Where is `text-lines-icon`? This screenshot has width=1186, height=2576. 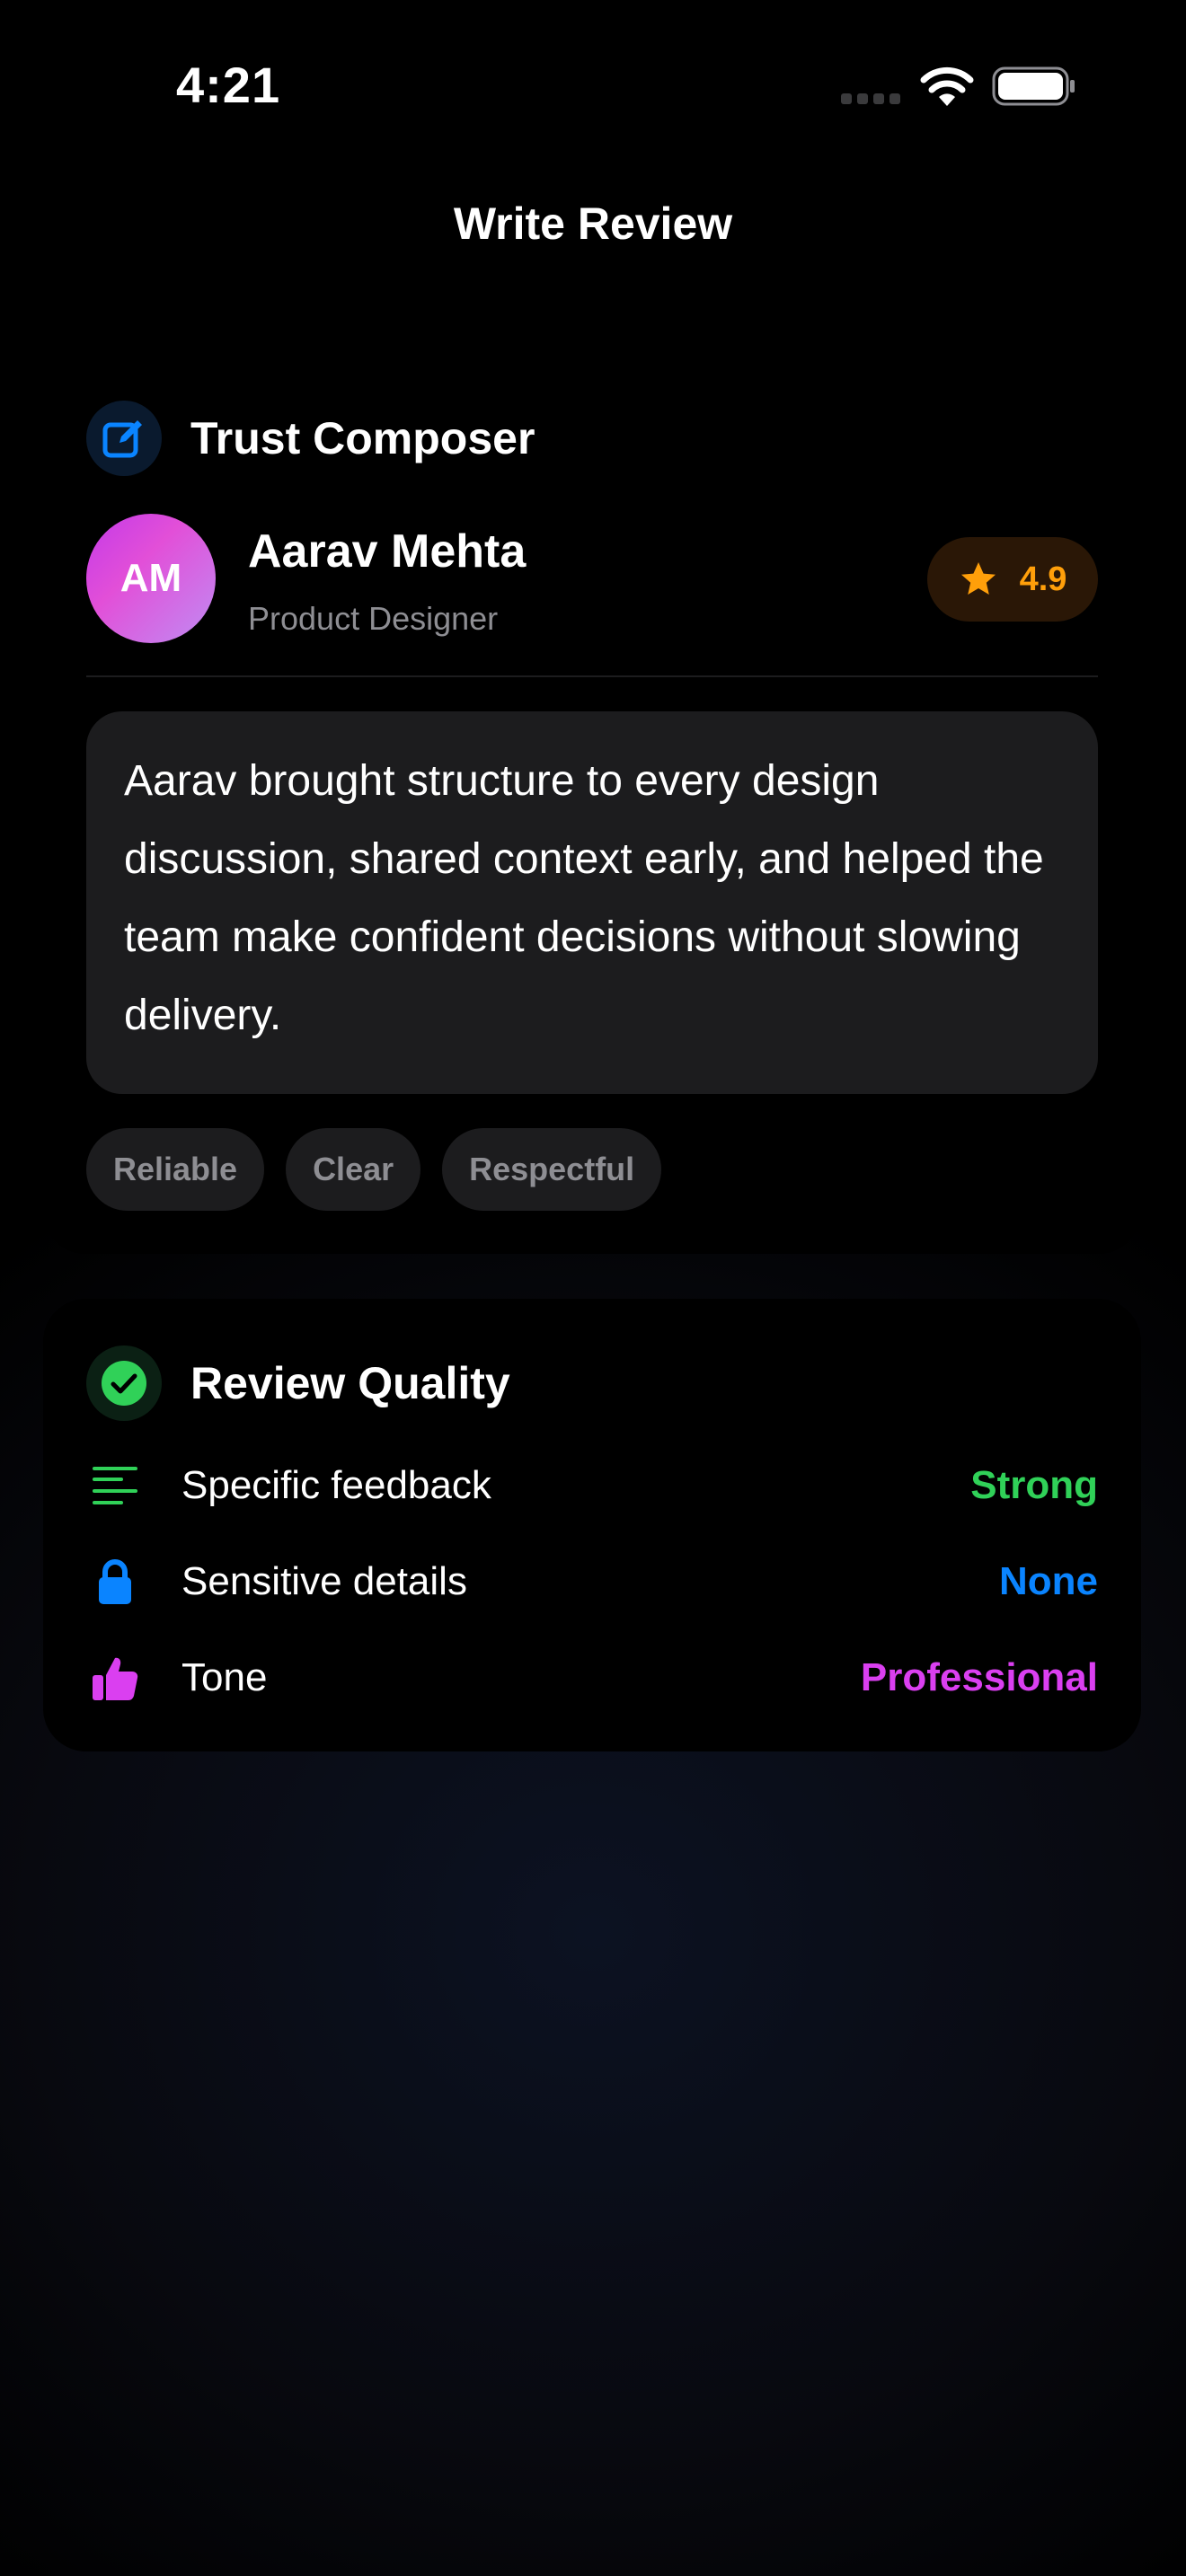
text-lines-icon is located at coordinates (115, 1485).